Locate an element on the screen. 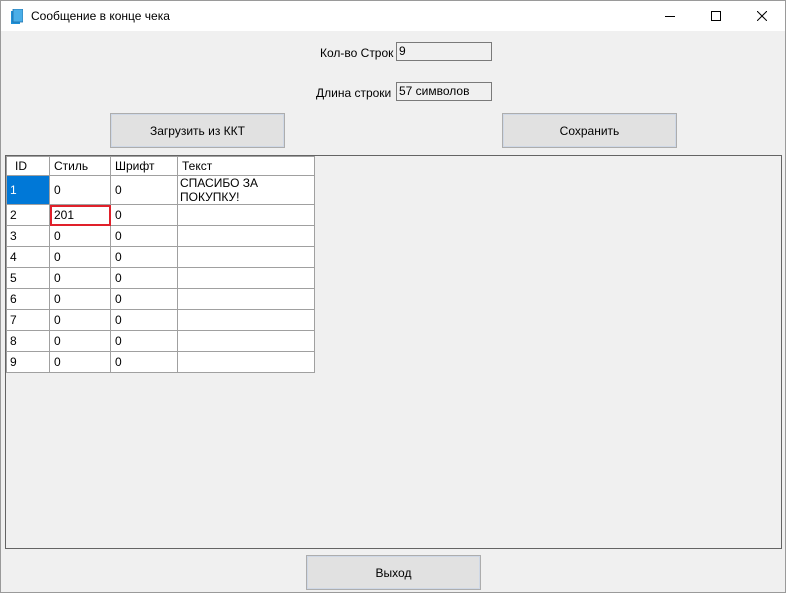 The height and width of the screenshot is (593, 786). minimize-icon is located at coordinates (670, 16).